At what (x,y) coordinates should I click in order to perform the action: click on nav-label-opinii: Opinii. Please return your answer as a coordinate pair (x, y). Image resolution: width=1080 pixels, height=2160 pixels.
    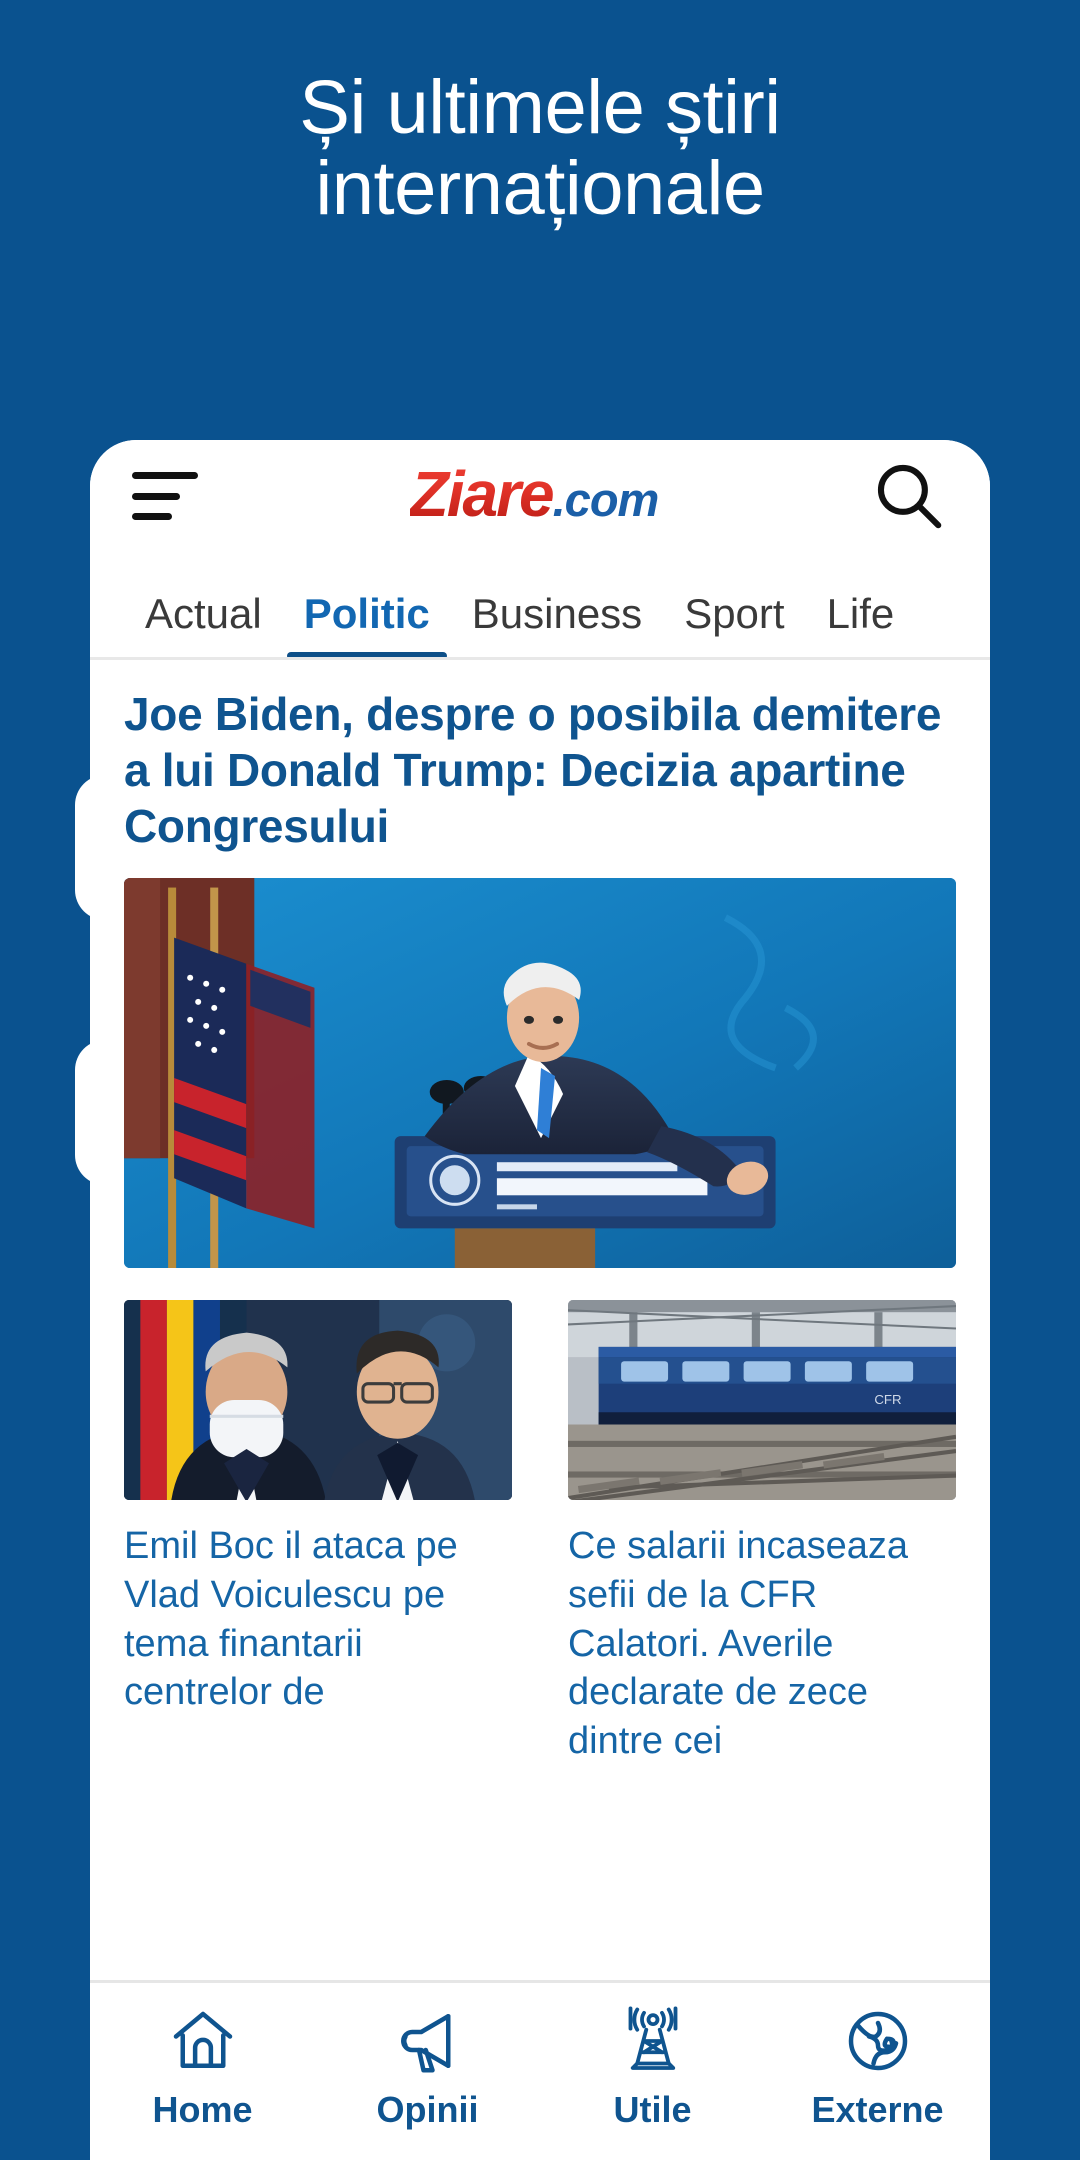
    Looking at the image, I should click on (427, 2109).